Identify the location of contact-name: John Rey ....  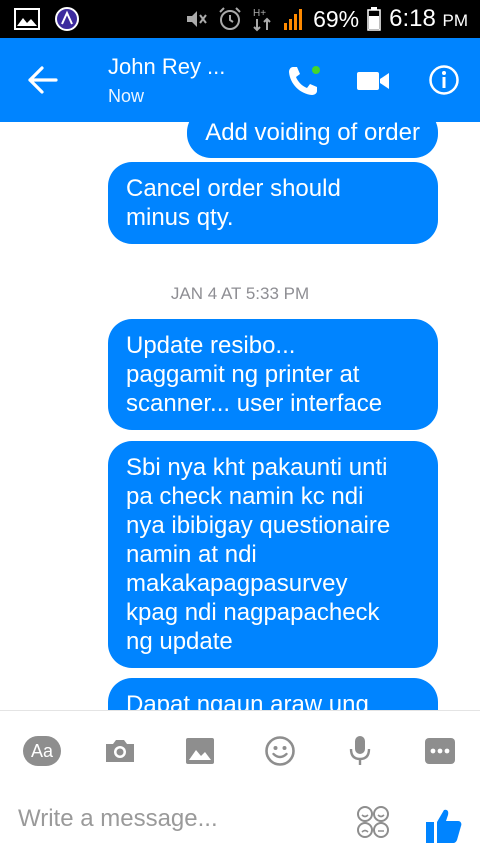
(166, 67).